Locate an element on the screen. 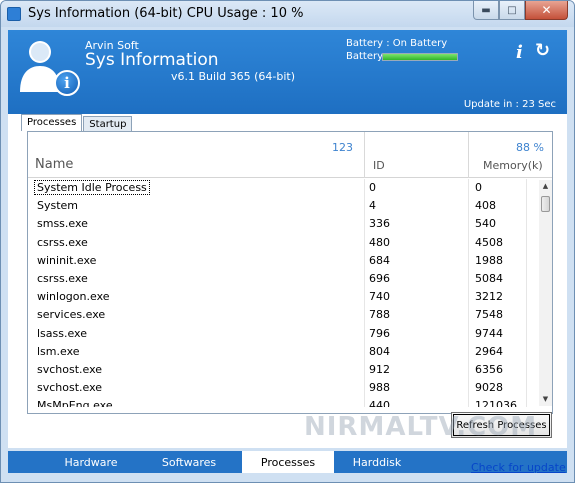 The width and height of the screenshot is (575, 483). about-icon: i is located at coordinates (519, 52).